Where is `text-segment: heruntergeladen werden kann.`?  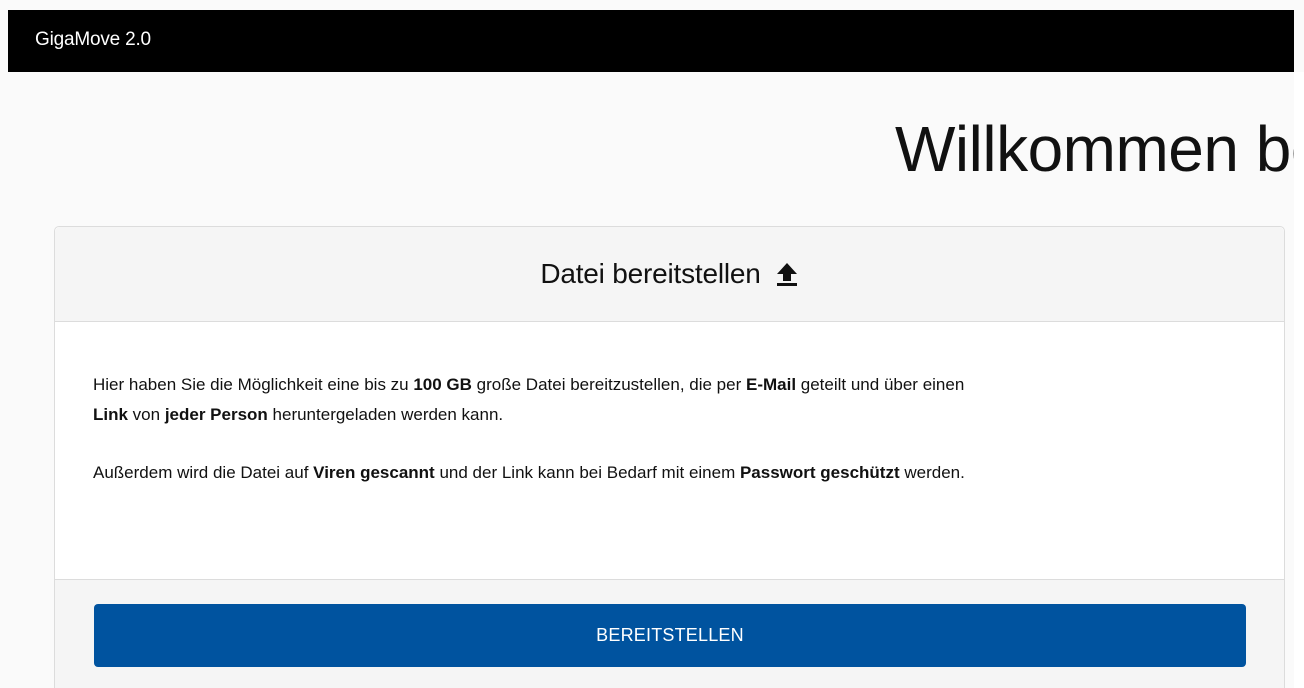 text-segment: heruntergeladen werden kann. is located at coordinates (385, 414).